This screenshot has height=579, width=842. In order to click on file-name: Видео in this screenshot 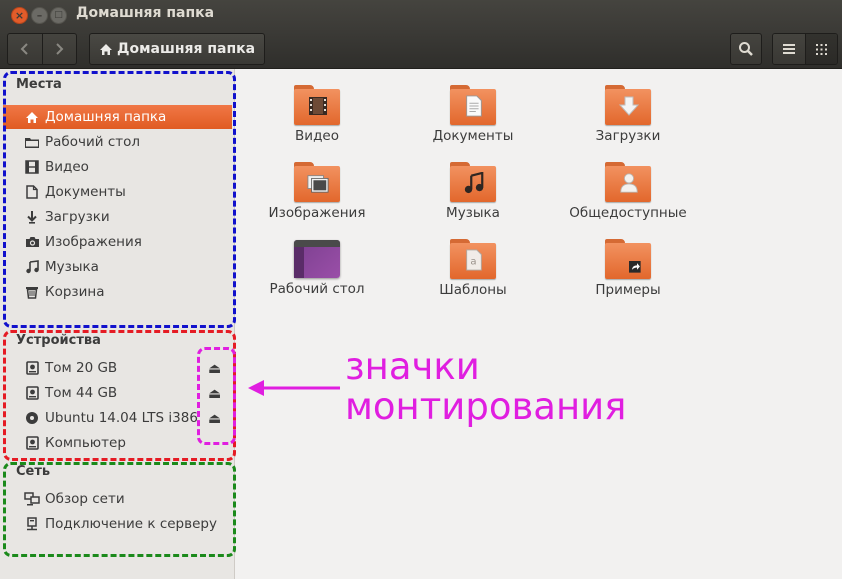, I will do `click(317, 136)`.